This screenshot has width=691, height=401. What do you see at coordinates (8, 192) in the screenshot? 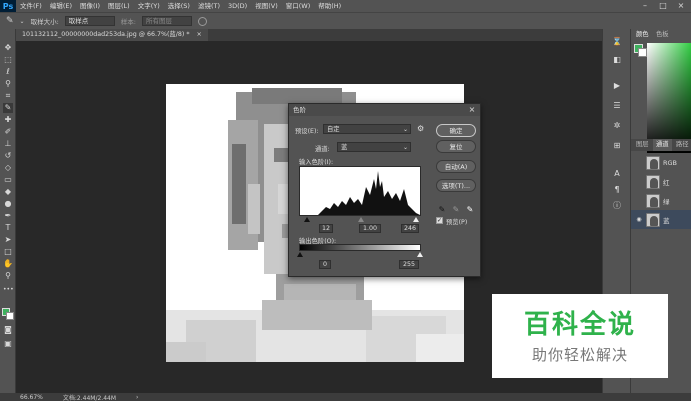
I see `blur-tool-icon: ◆` at bounding box center [8, 192].